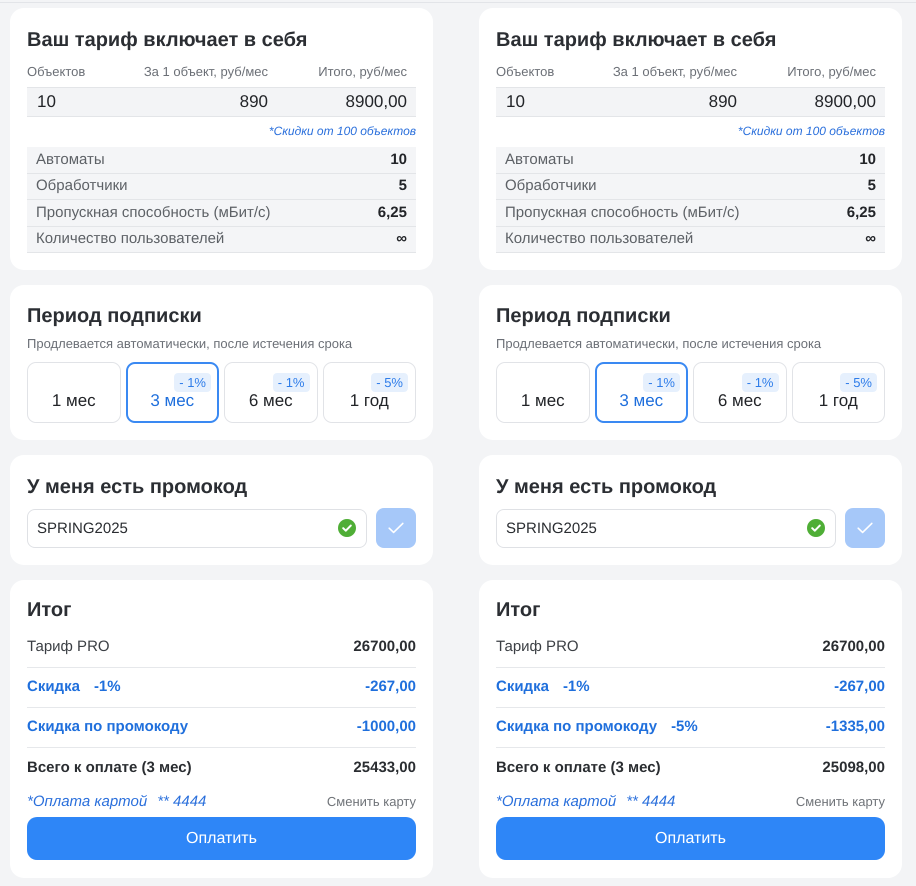 The image size is (916, 886). Describe the element at coordinates (386, 727) in the screenshot. I see `summary-amount: -1000,00` at that location.